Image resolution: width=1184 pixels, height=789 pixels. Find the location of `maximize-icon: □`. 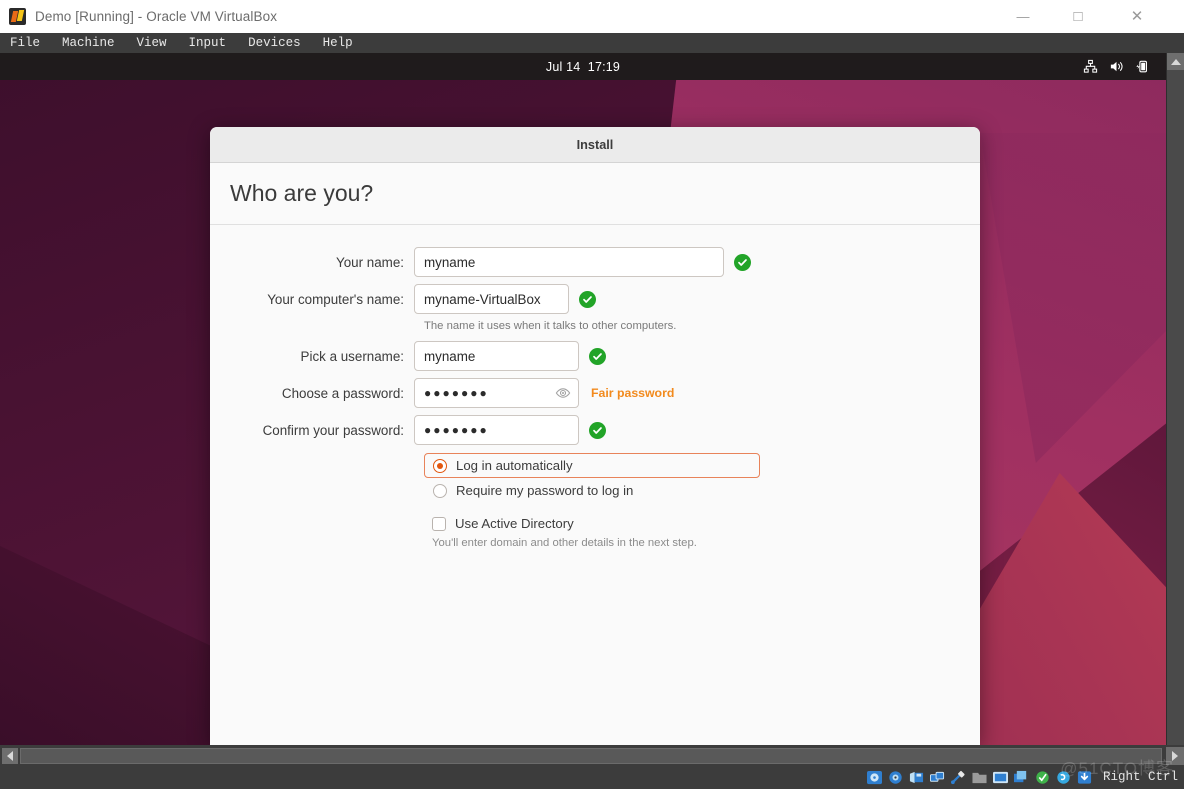

maximize-icon: □ is located at coordinates (1078, 16).